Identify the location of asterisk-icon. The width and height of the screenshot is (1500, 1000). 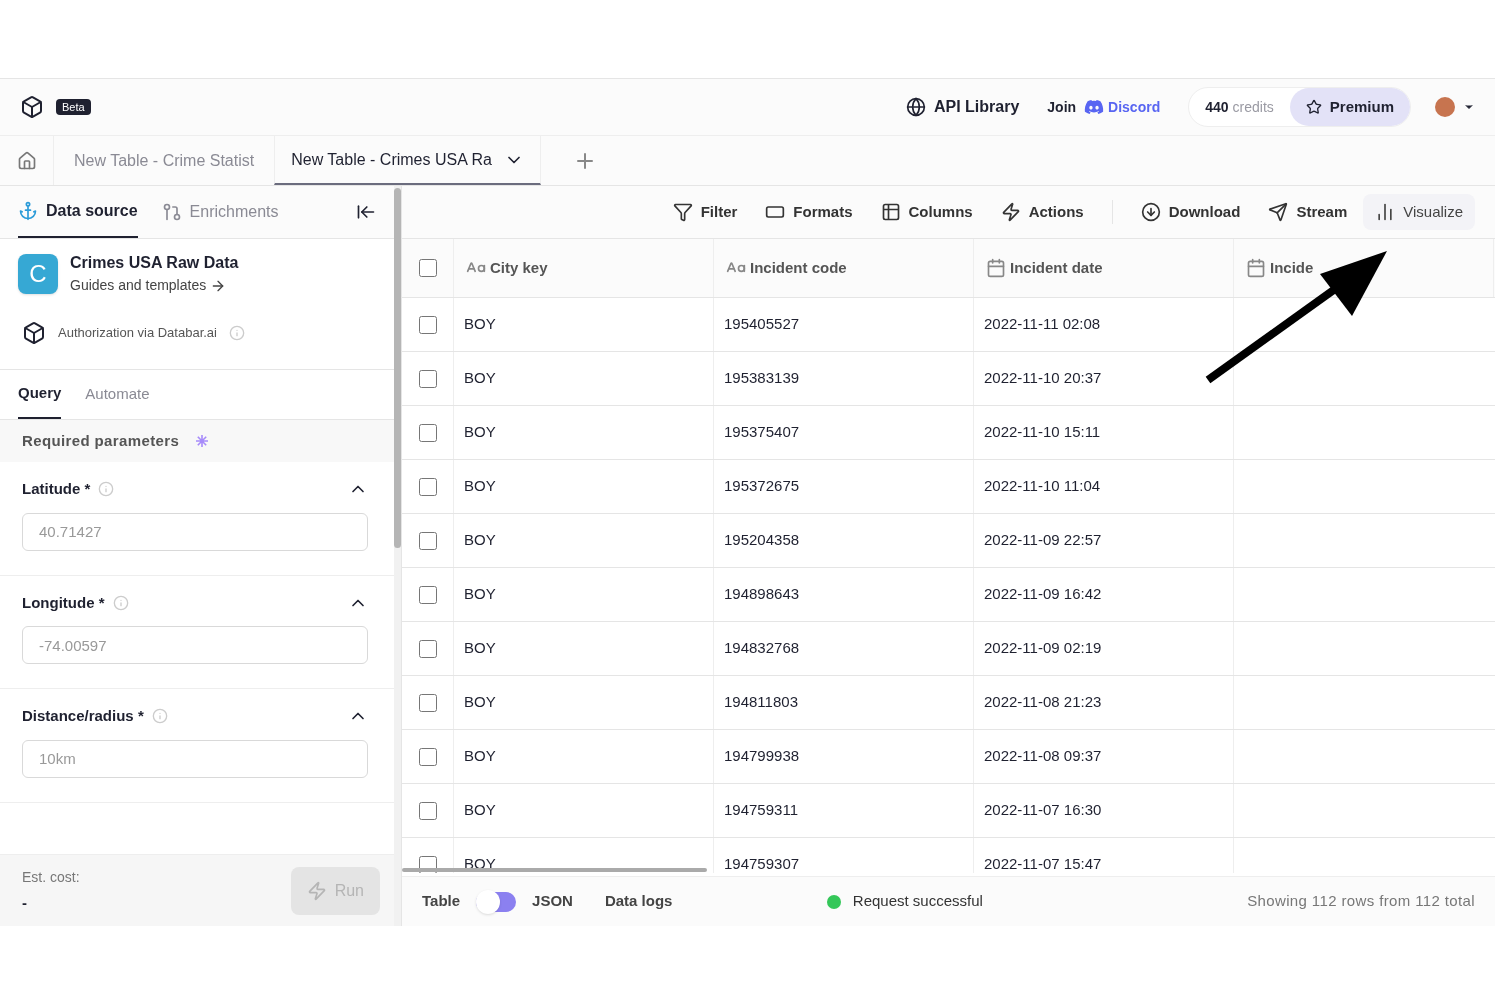
(202, 441).